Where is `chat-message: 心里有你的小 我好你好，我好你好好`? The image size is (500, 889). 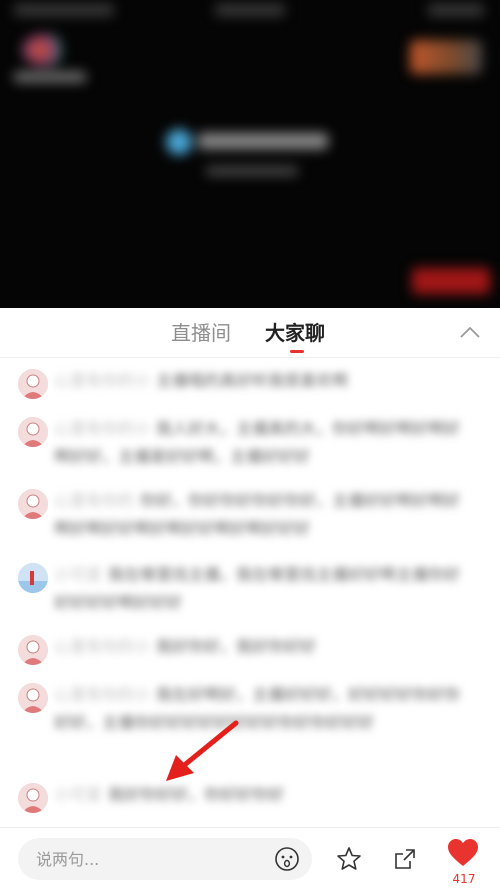 chat-message: 心里有你的小 我好你好，我好你好好 is located at coordinates (263, 647).